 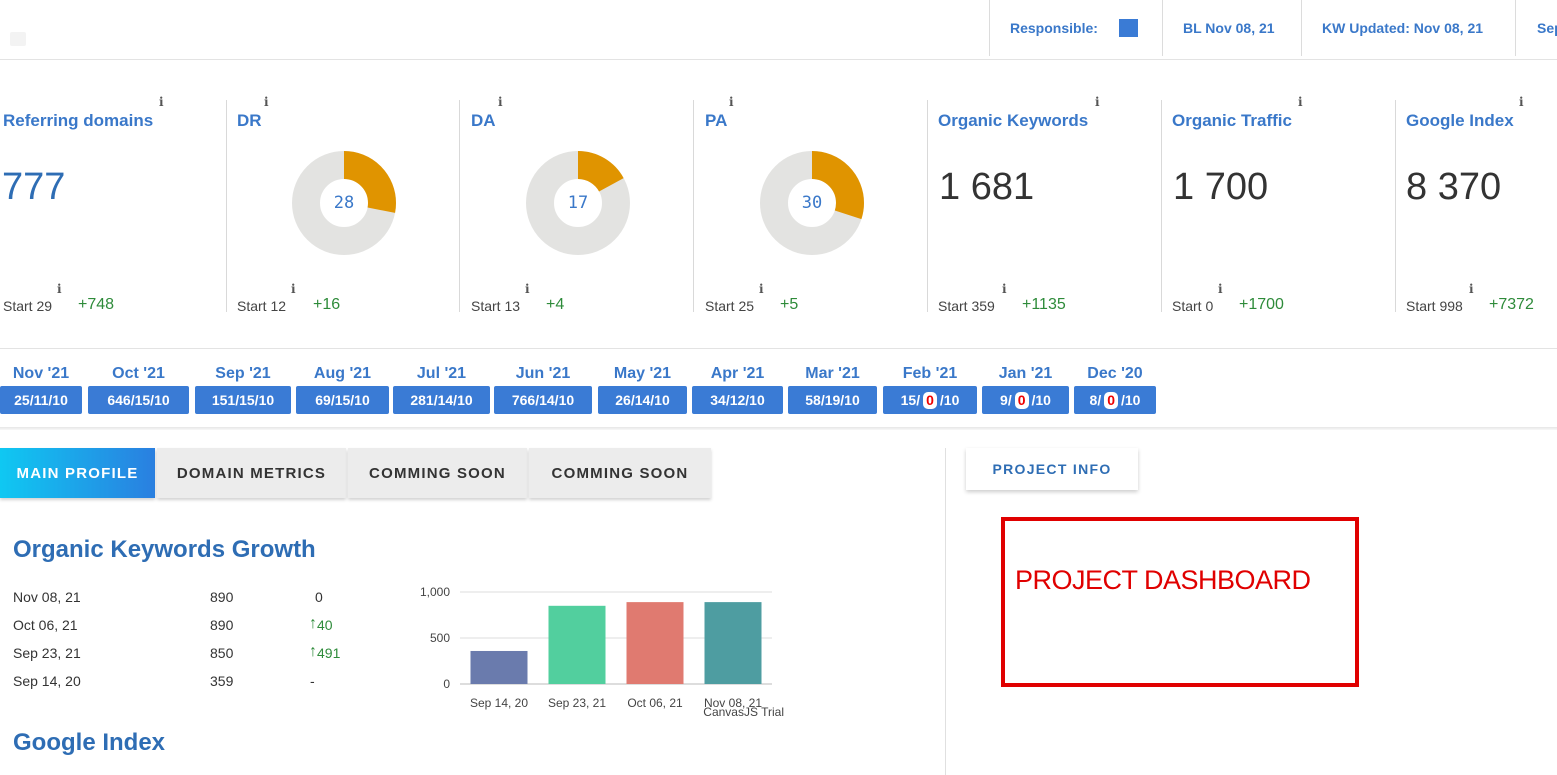 I want to click on month-stat-a: 58, so click(x=813, y=400).